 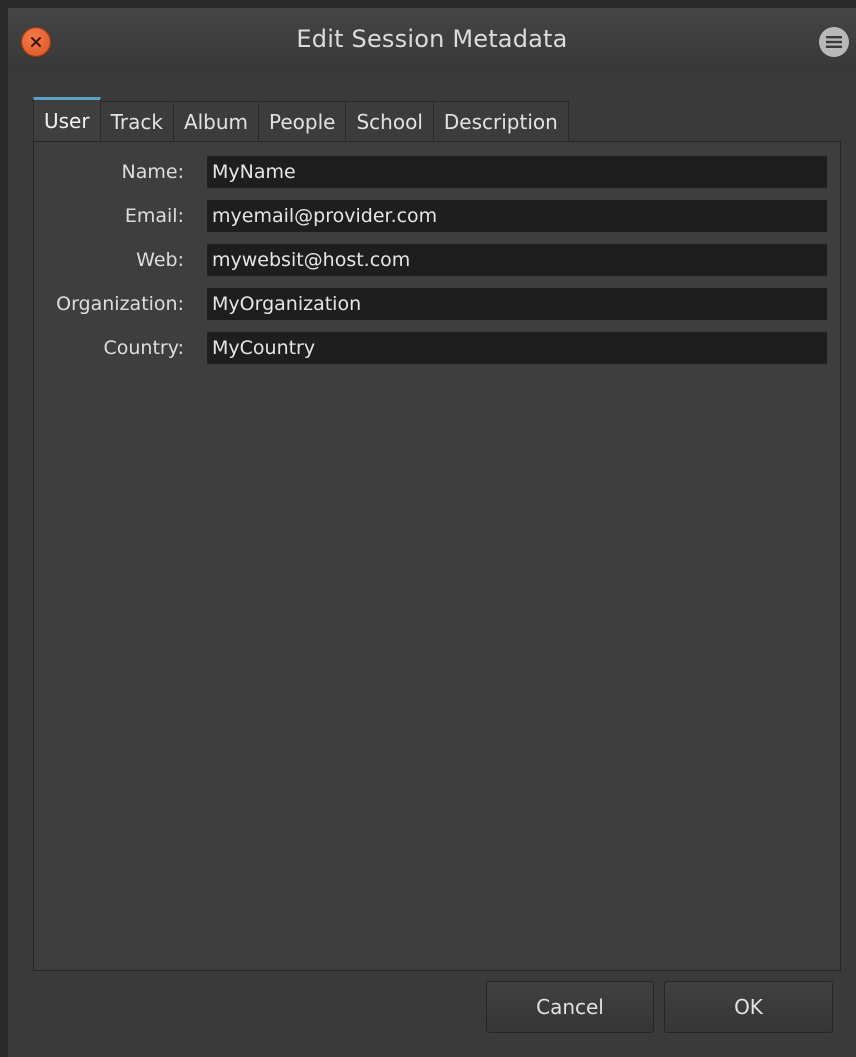 I want to click on country-row: Country:, so click(x=437, y=348).